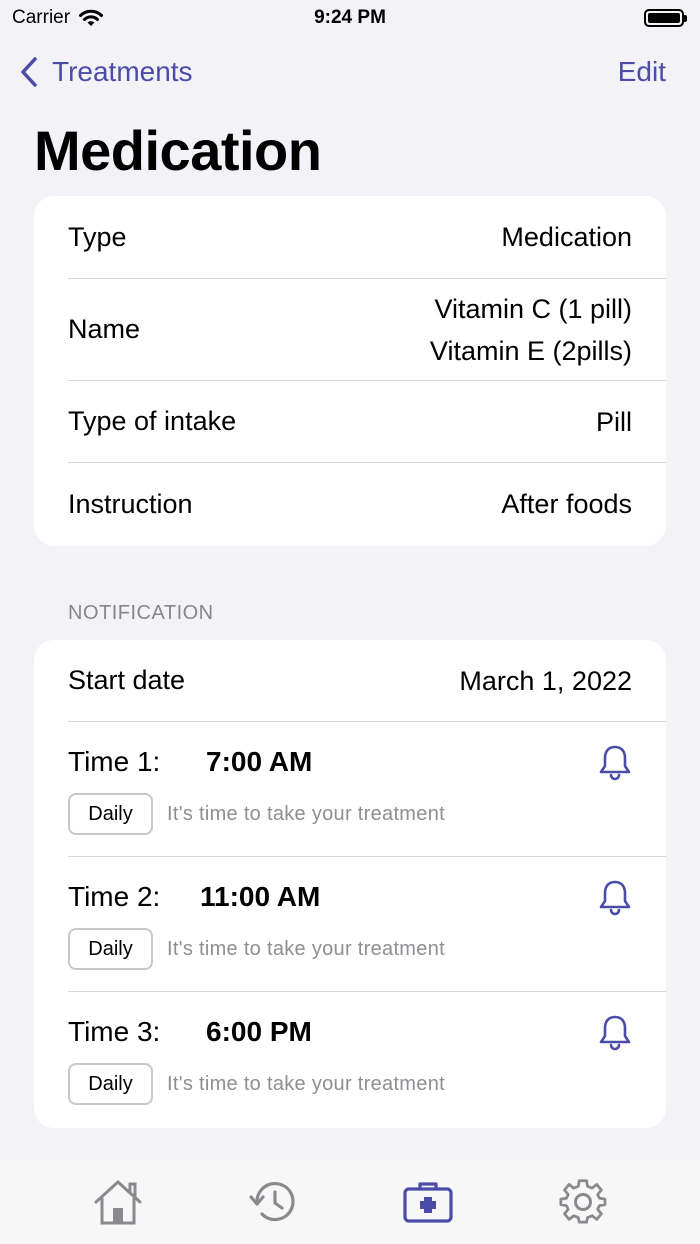 The height and width of the screenshot is (1244, 700). I want to click on chevron-left-icon, so click(29, 72).